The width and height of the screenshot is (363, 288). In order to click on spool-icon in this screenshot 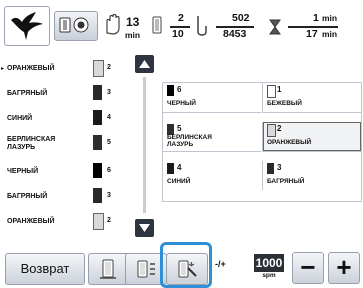, I will do `click(108, 269)`.